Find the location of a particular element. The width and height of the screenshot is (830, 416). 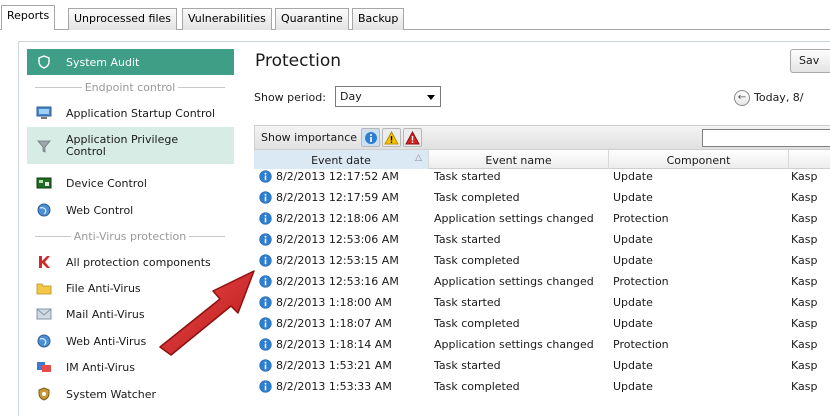

section-label: Endpoint control is located at coordinates (130, 87).